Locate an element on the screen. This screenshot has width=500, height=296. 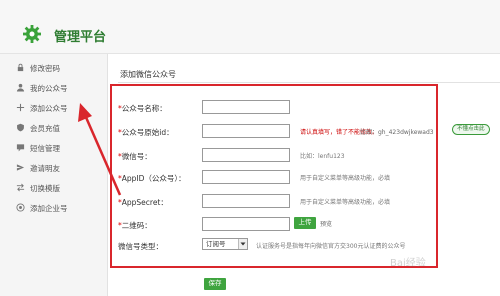
sidebar-item-label: 短信管理 is located at coordinates (45, 148).